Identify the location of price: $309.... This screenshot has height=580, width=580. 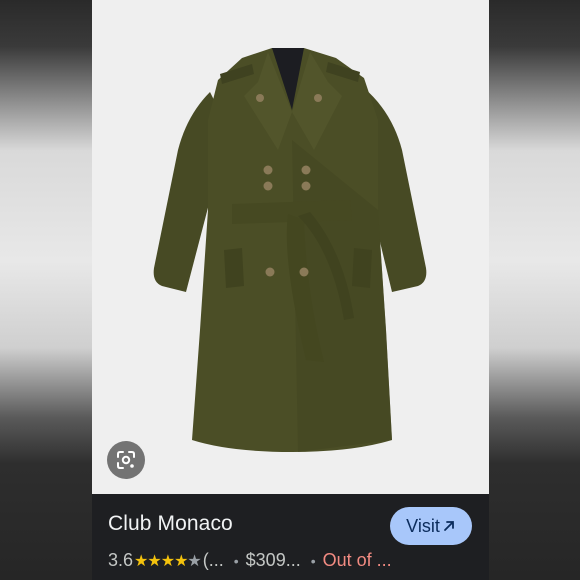
(273, 560).